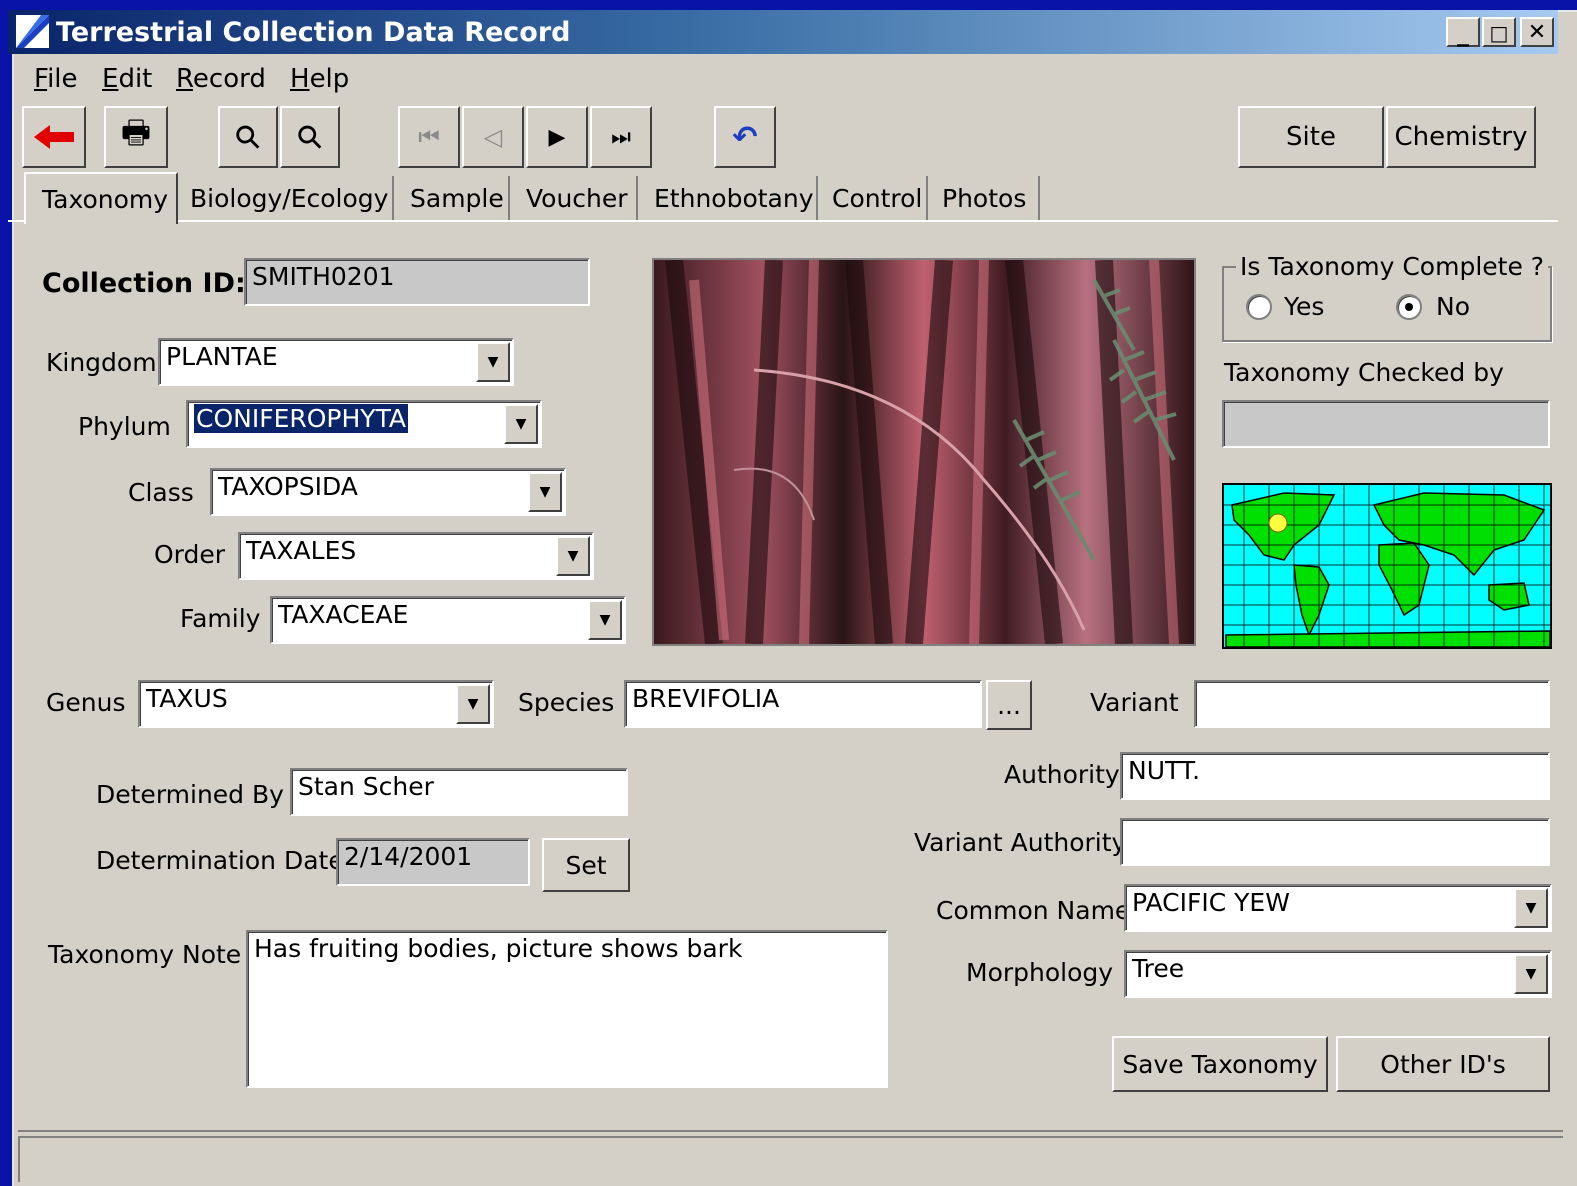 Image resolution: width=1577 pixels, height=1186 pixels. What do you see at coordinates (783, 221) in the screenshot?
I see `tab-strip-line` at bounding box center [783, 221].